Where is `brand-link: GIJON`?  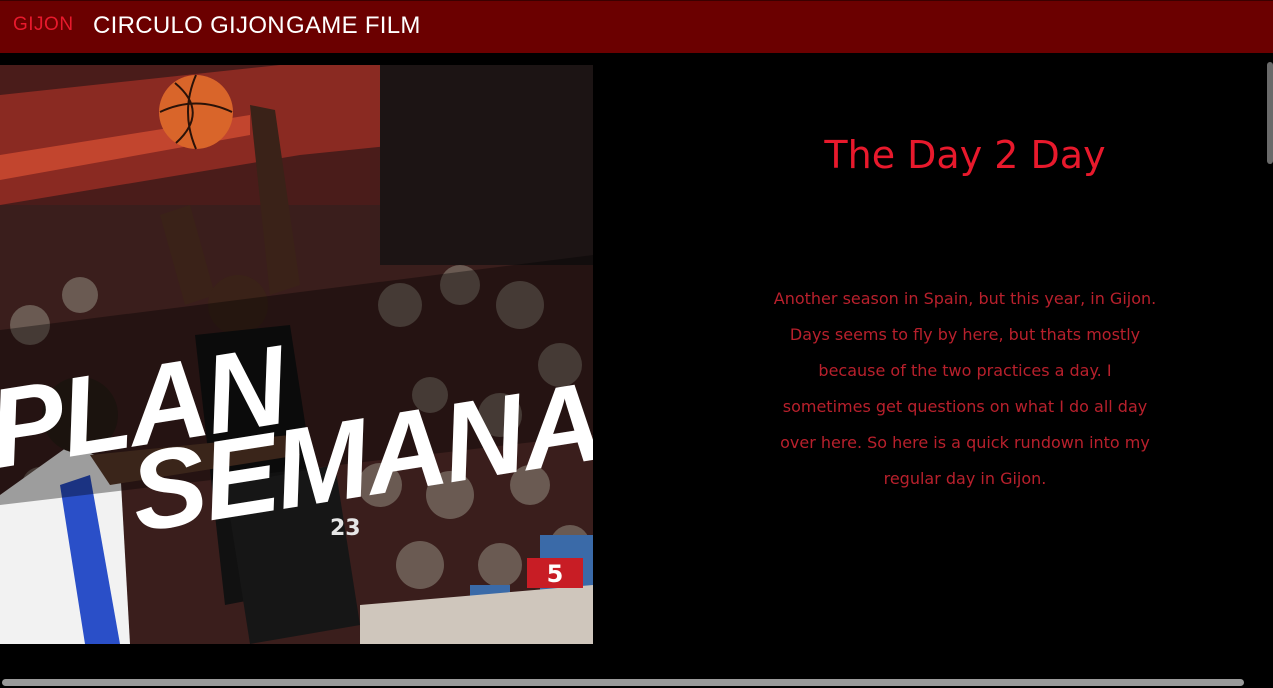 brand-link: GIJON is located at coordinates (43, 25).